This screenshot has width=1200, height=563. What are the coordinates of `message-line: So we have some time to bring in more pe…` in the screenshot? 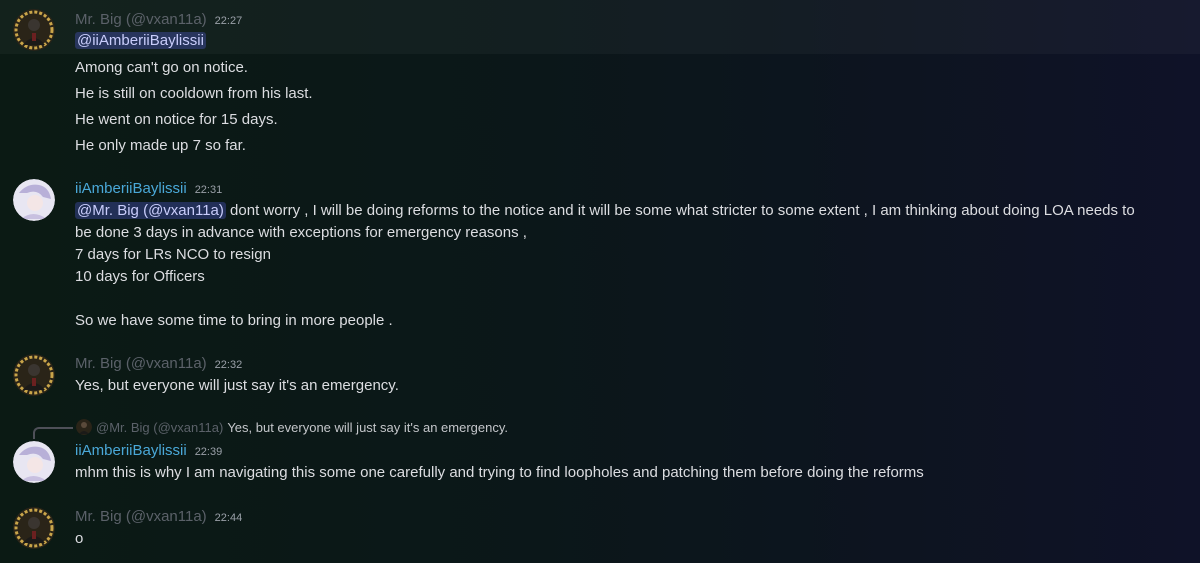 It's located at (234, 320).